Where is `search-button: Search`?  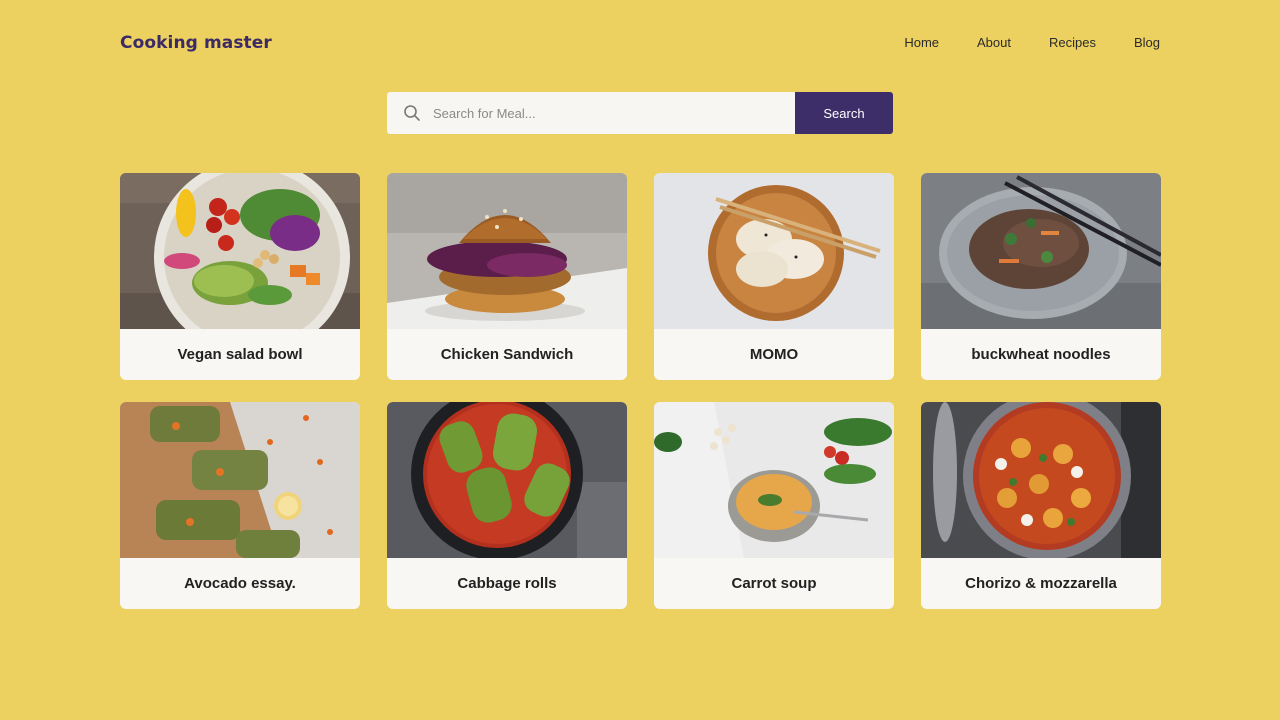
search-button: Search is located at coordinates (844, 113).